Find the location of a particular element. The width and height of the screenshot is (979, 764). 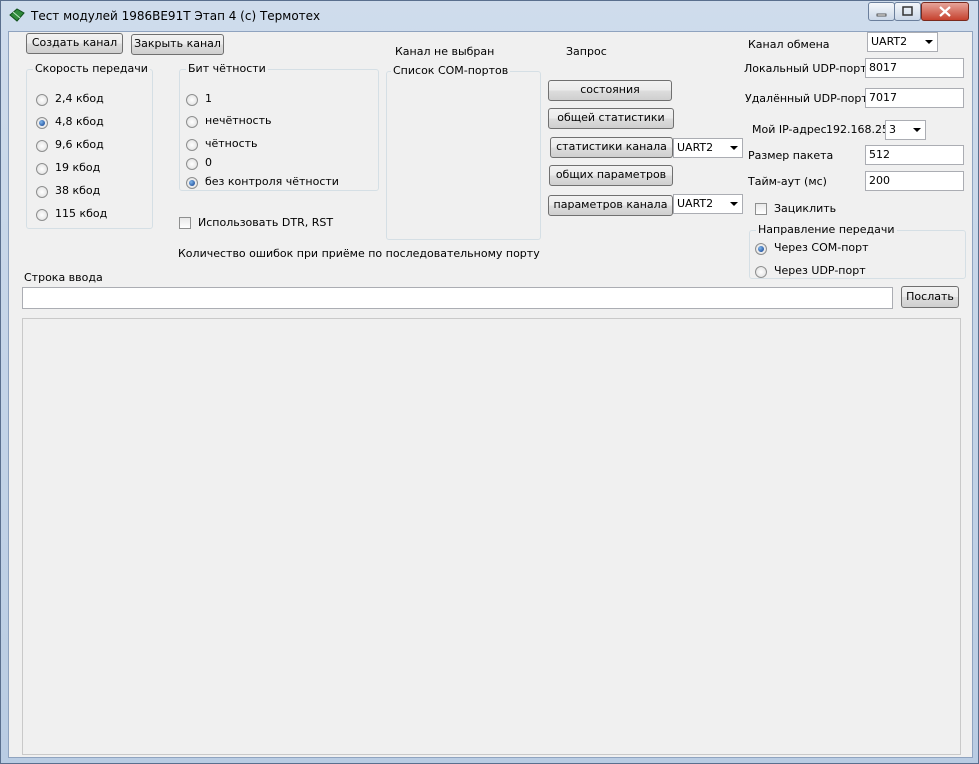

ip-last-octet-value: 3 is located at coordinates (892, 129).